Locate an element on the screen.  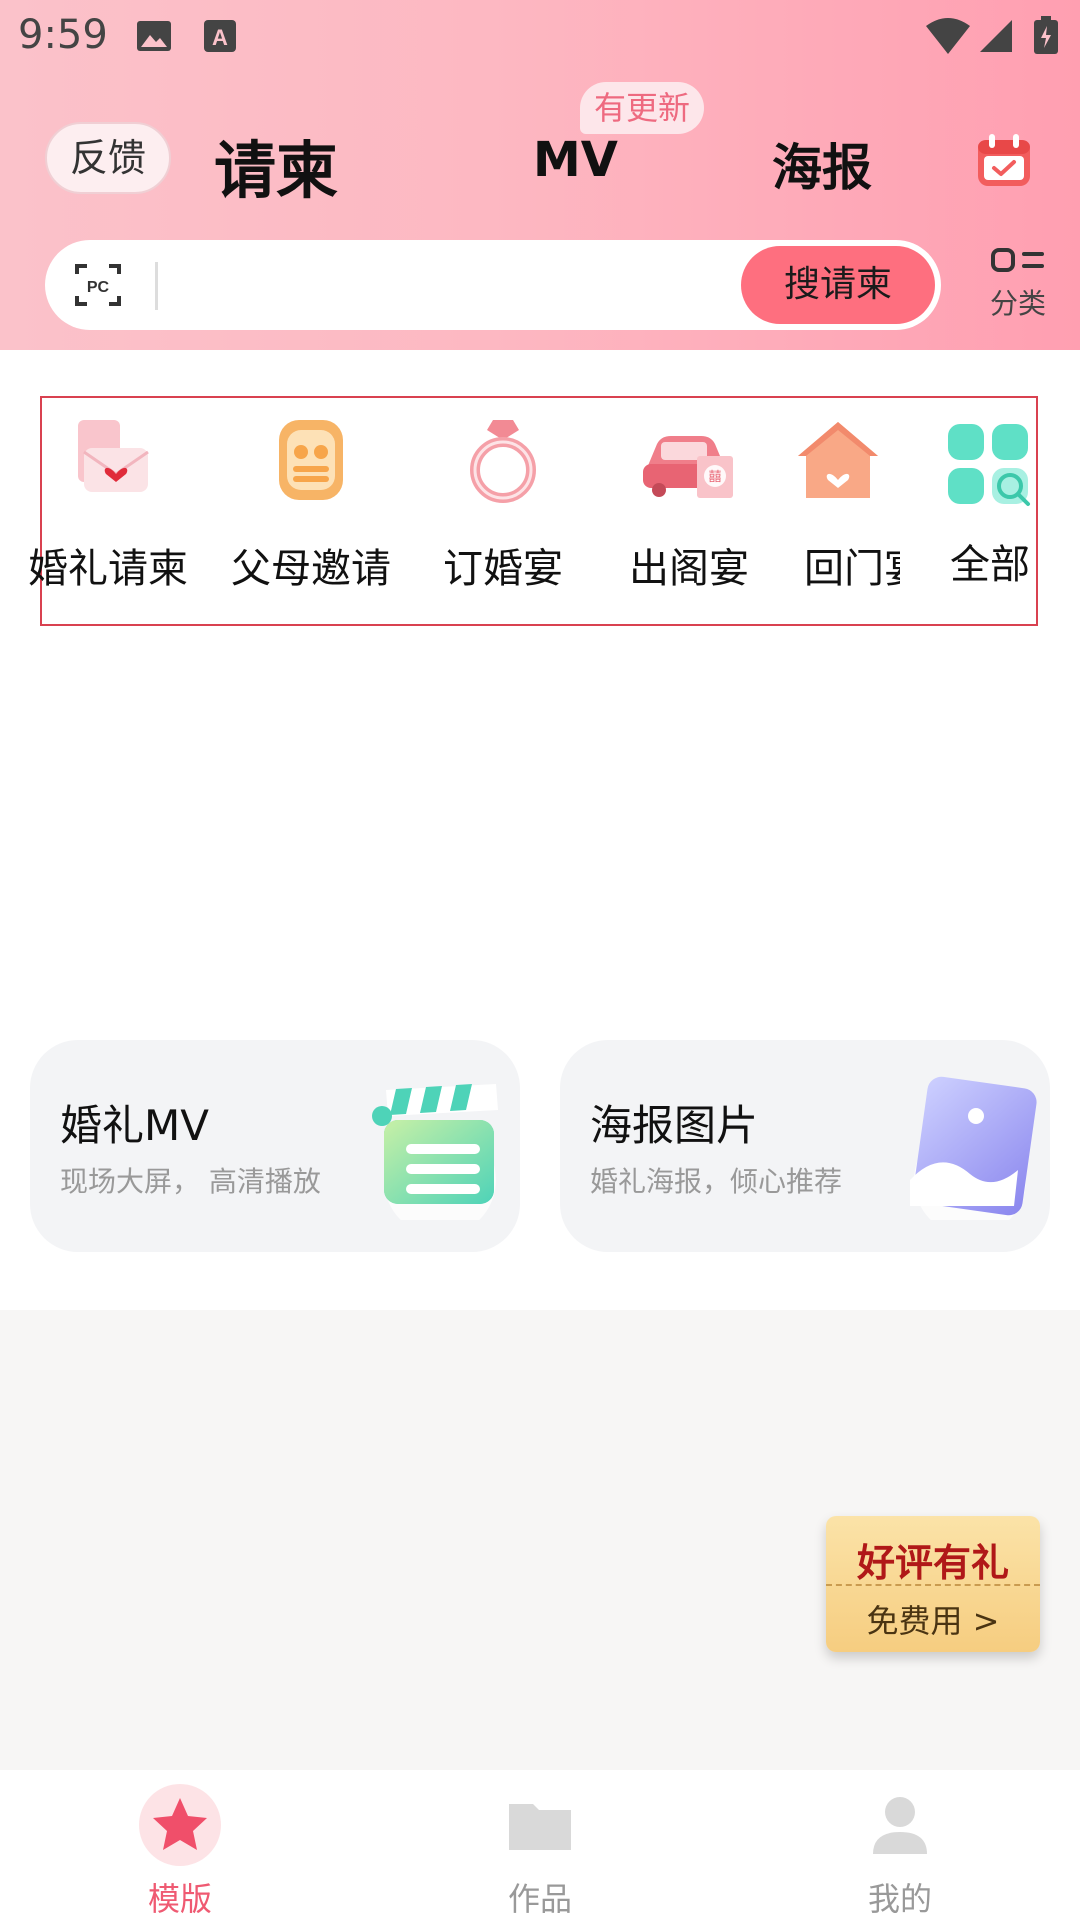
category-label: 出阁宴 is located at coordinates (689, 569).